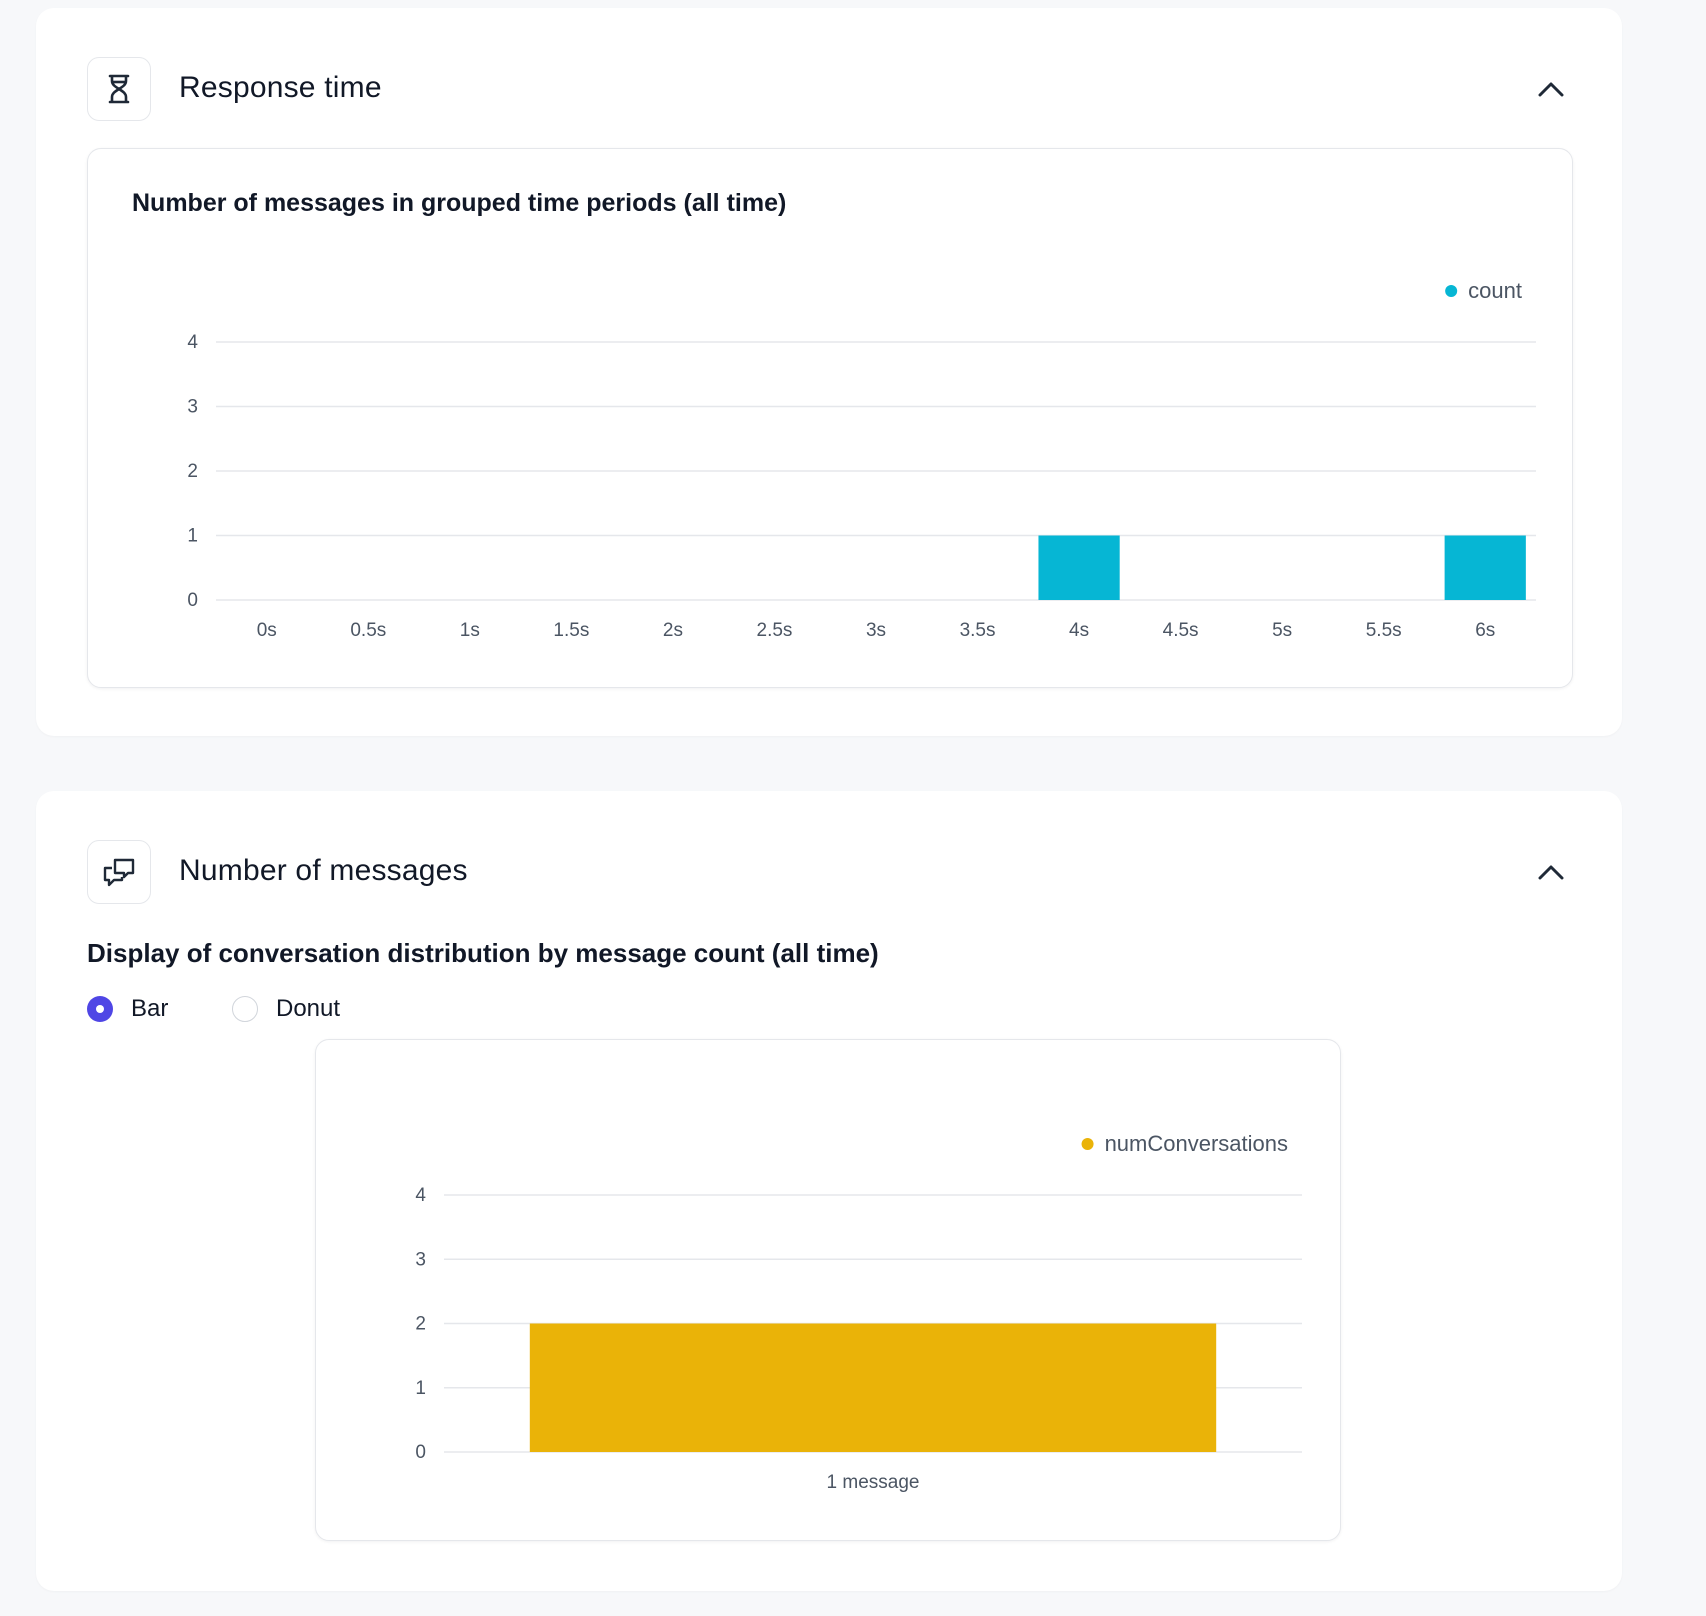 This screenshot has height=1616, width=1706. Describe the element at coordinates (829, 873) in the screenshot. I see `number-of-messages-header: Number of messages` at that location.